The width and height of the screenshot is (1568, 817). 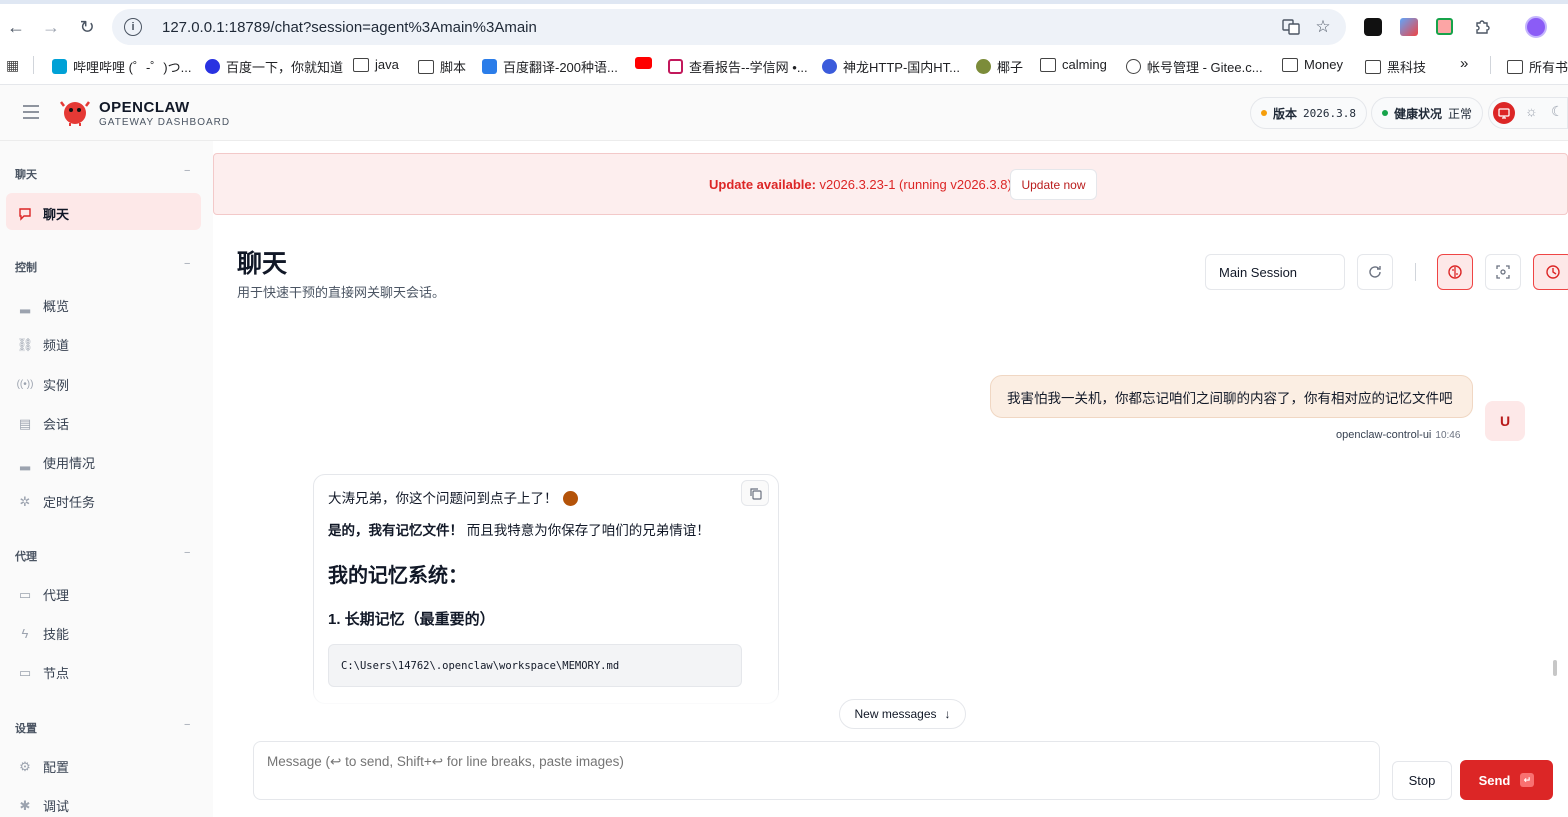 I want to click on assistant-line-1-text: 大涛兄弟，你这个问题问到点子上了！, so click(x=443, y=498).